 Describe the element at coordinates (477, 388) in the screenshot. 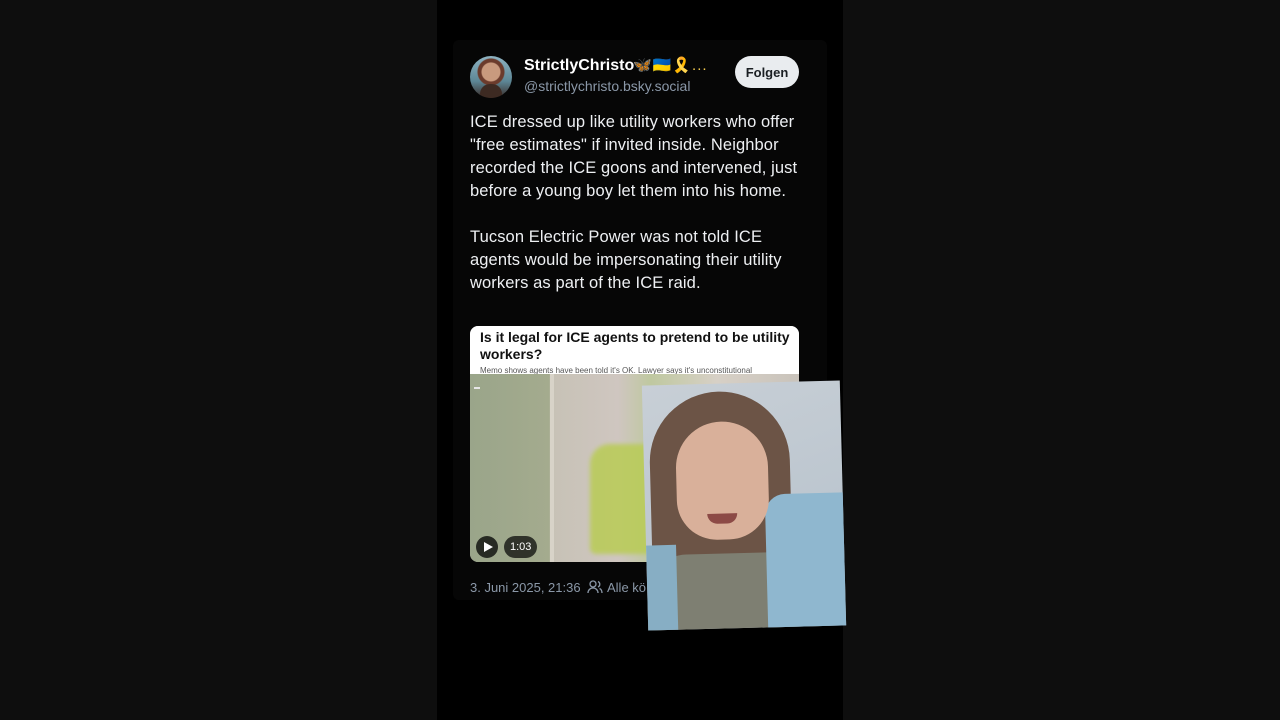

I see `video-caption-label` at that location.